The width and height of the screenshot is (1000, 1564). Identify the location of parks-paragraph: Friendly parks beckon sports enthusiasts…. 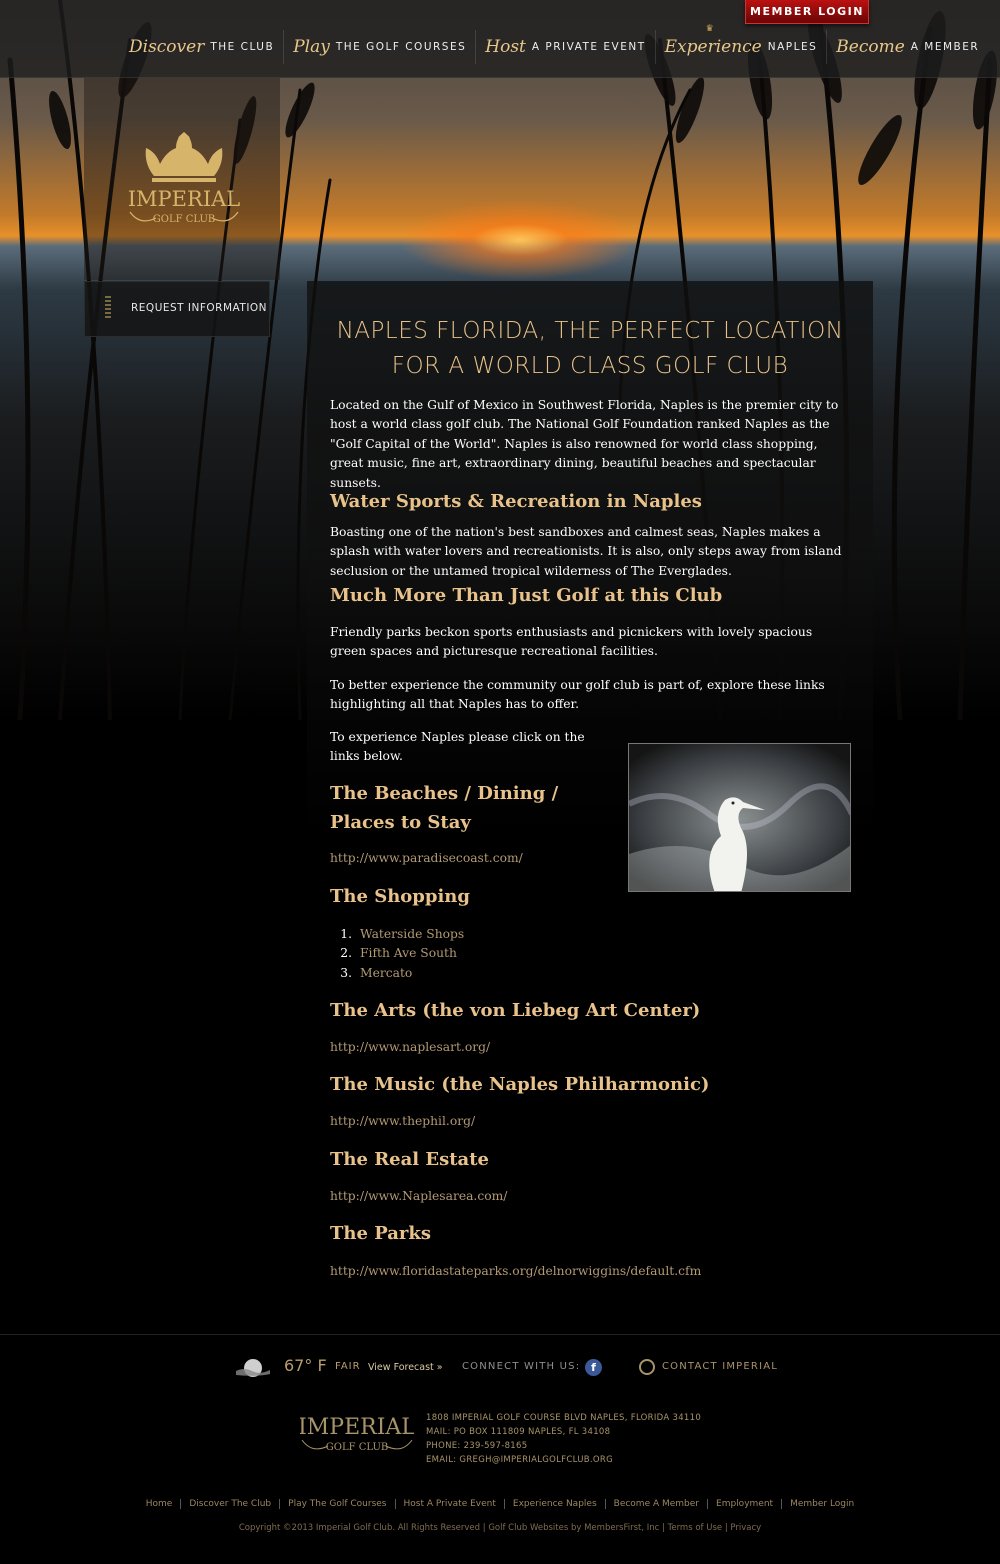
(571, 642).